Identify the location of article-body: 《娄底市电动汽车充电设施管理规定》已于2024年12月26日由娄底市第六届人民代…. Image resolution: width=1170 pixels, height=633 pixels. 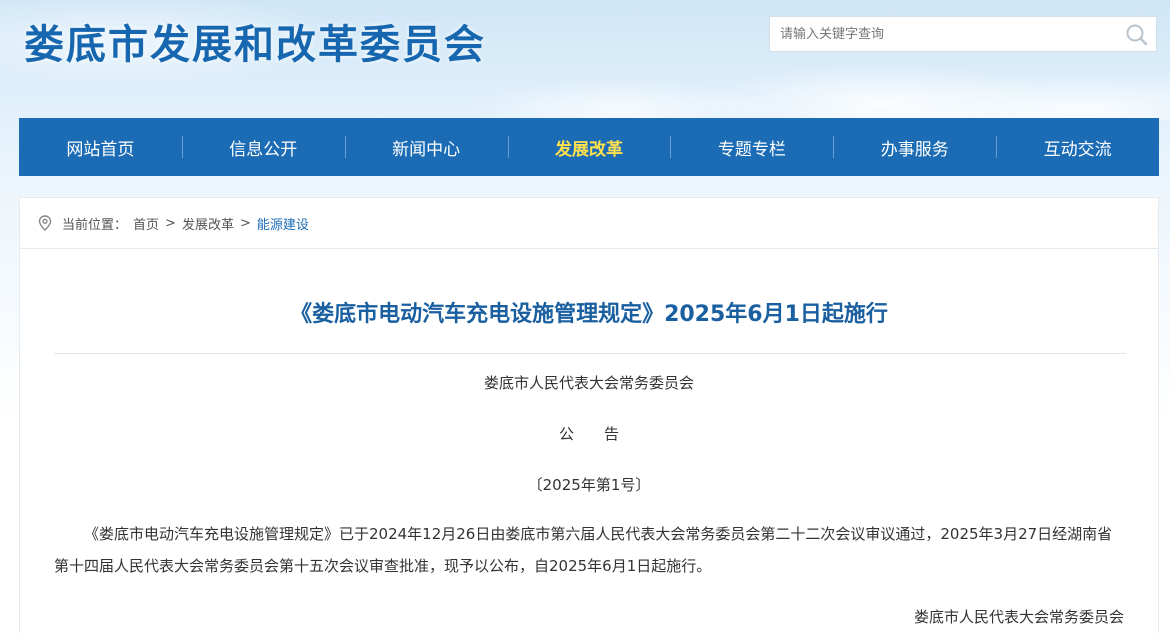
(583, 550).